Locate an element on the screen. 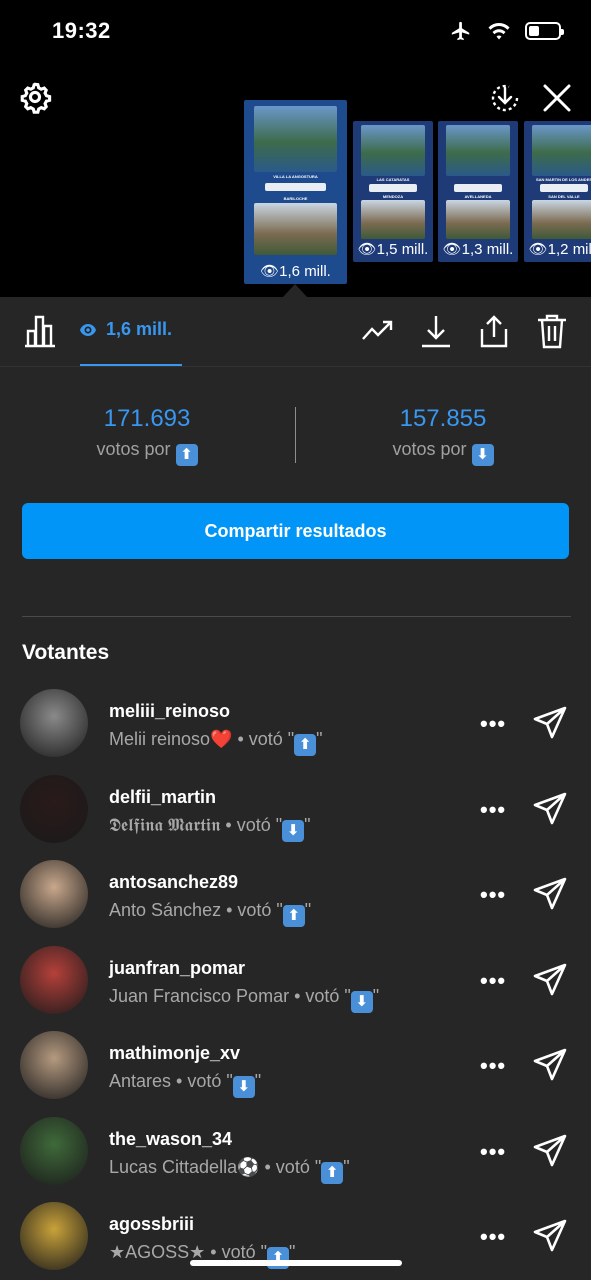 Image resolution: width=591 pixels, height=1280 pixels. insights-bar-chart-icon is located at coordinates (40, 331).